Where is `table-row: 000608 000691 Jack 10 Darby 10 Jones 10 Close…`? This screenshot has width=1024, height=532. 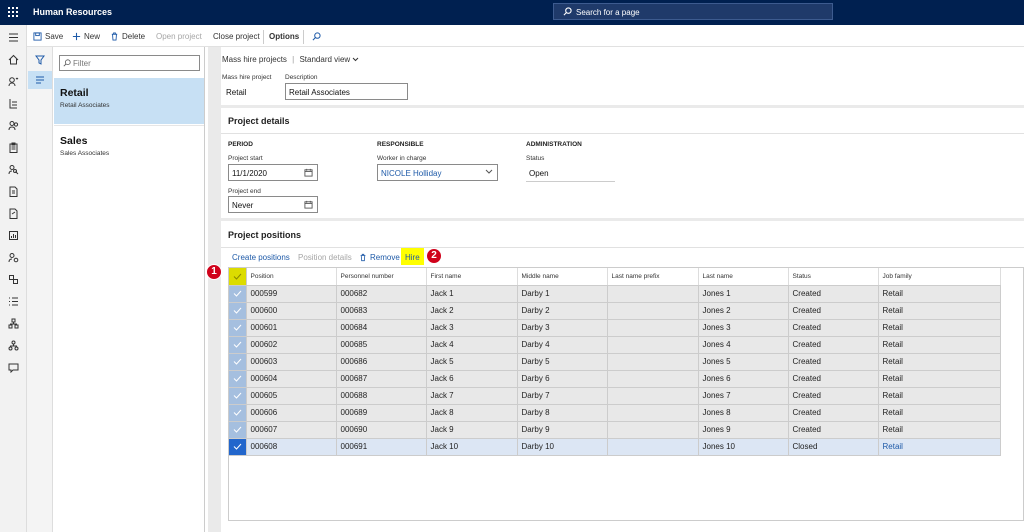 table-row: 000608 000691 Jack 10 Darby 10 Jones 10 Close… is located at coordinates (615, 447).